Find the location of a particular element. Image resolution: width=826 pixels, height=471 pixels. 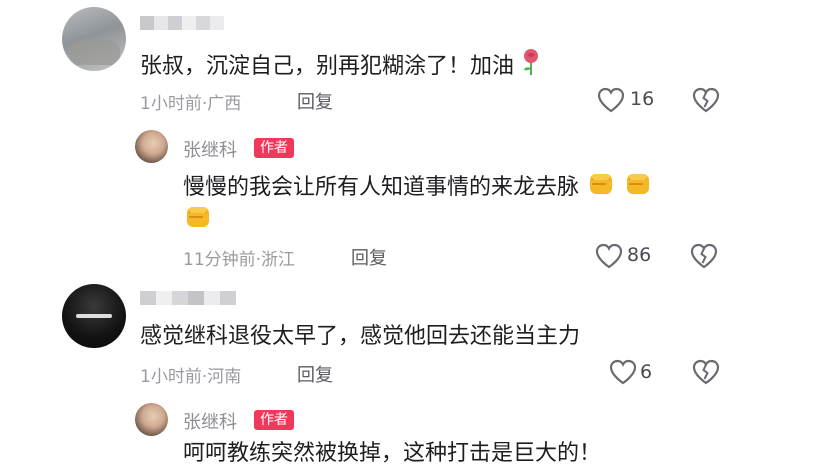

comment-text: 张叔，沉淀自己，别再犯糊涂了！加油 is located at coordinates (340, 67).